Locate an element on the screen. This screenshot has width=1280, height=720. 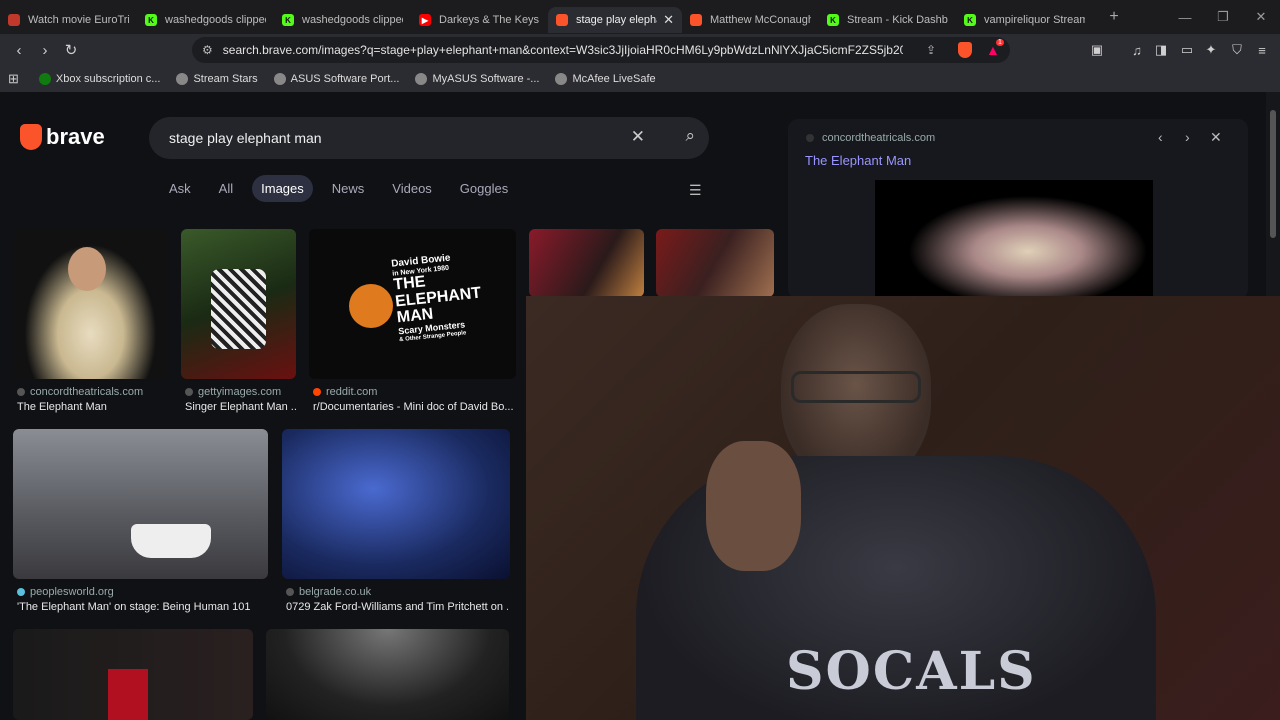
brave-shields-icon is located at coordinates (965, 50).